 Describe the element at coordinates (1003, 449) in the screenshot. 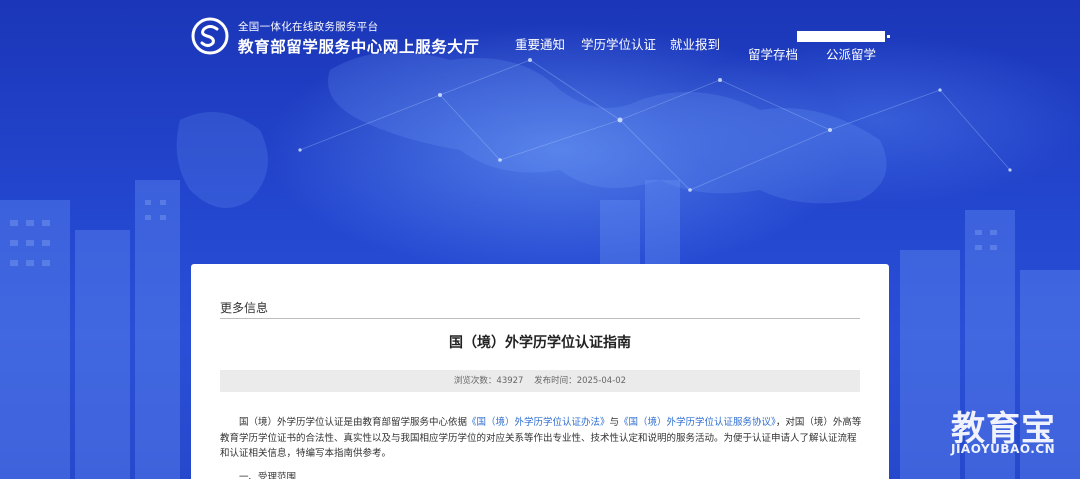

I see `watermark-en: JIAOYUBAO.CN` at that location.